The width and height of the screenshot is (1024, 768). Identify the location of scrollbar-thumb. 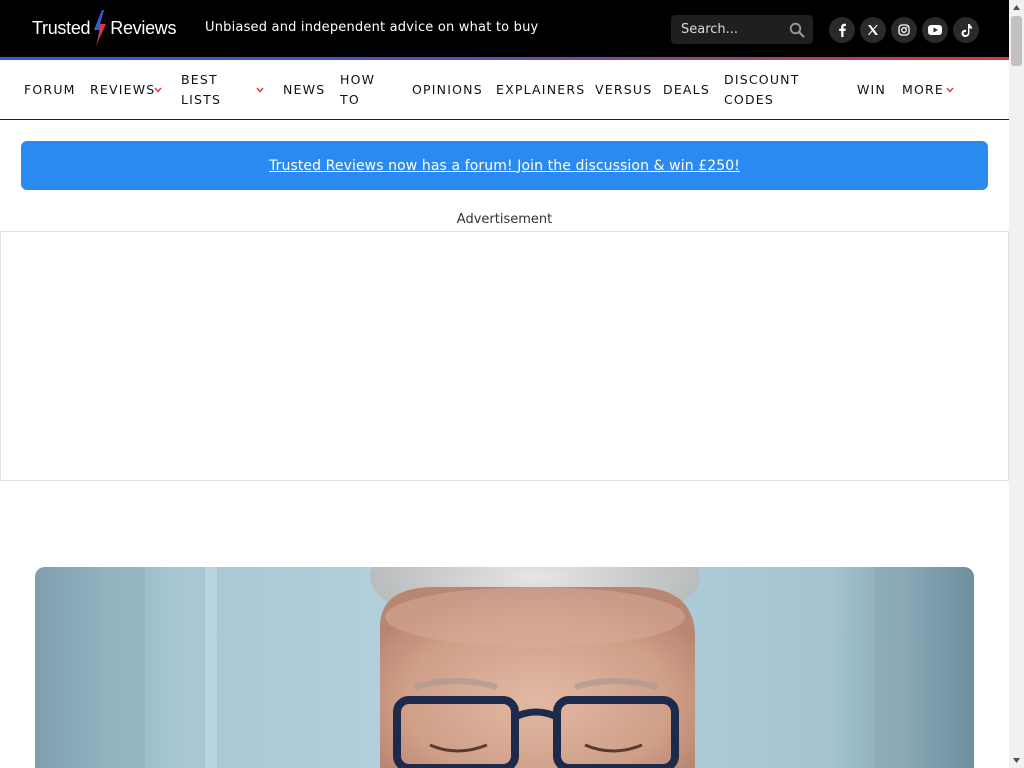
(1016, 41).